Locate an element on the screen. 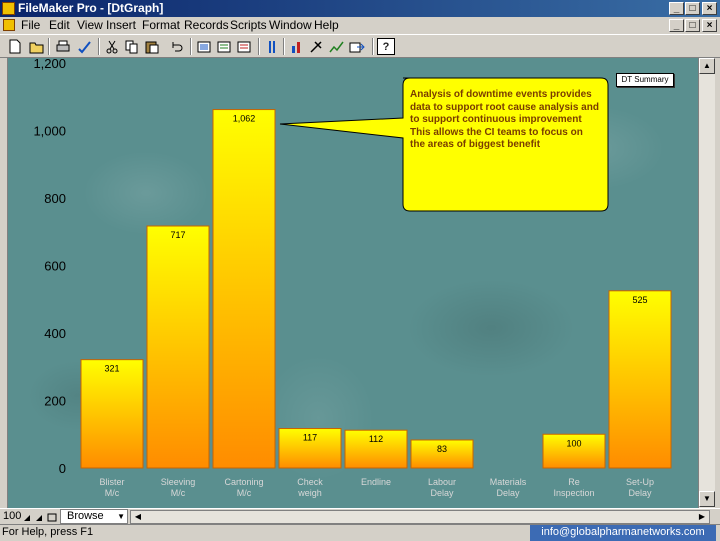  y-tick-label: 600 is located at coordinates (55, 266).